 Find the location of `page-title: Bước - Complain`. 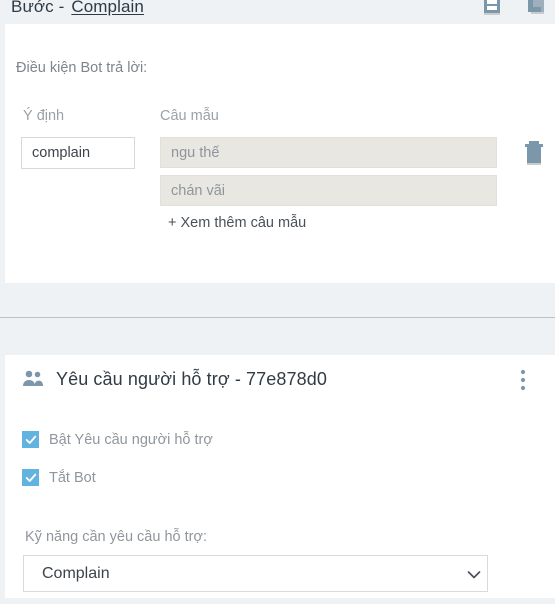

page-title: Bước - Complain is located at coordinates (77, 8).